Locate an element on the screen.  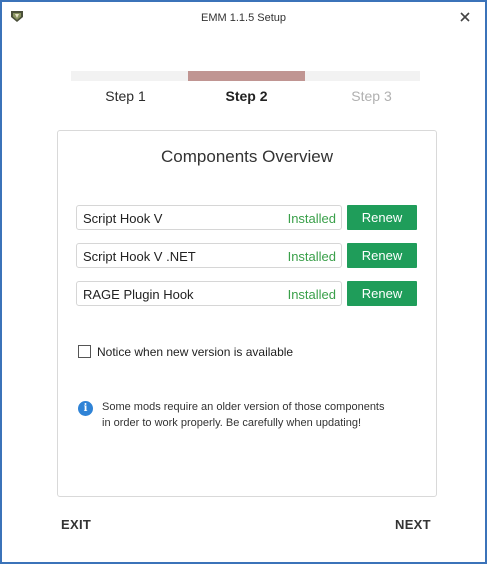
component-field: Script Hook V Installed is located at coordinates (209, 217).